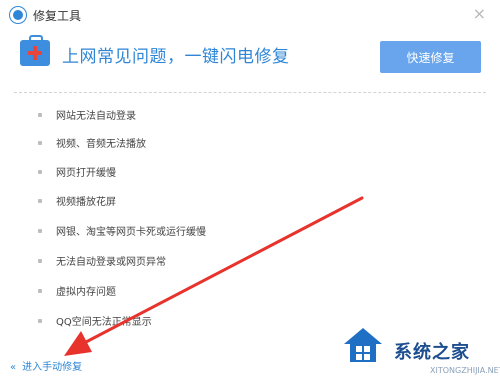  Describe the element at coordinates (86, 292) in the screenshot. I see `issue-label: 虚拟内存问题` at that location.